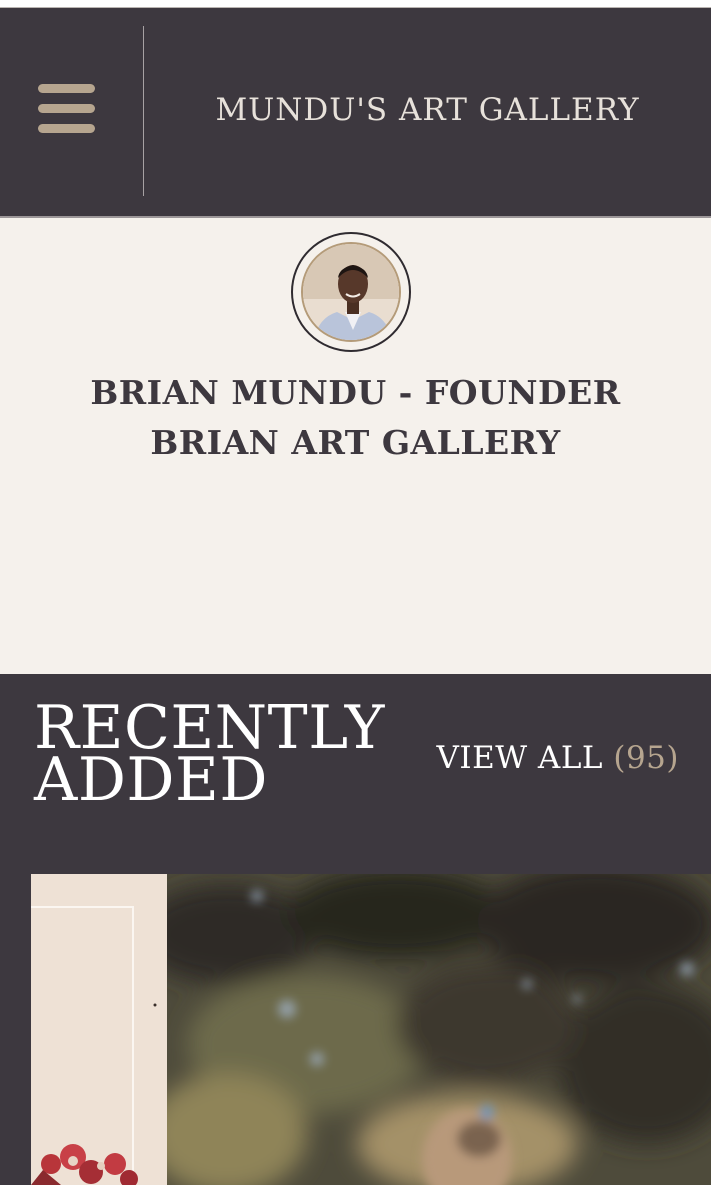 The image size is (711, 1185). I want to click on hamburger-menu-icon, so click(67, 109).